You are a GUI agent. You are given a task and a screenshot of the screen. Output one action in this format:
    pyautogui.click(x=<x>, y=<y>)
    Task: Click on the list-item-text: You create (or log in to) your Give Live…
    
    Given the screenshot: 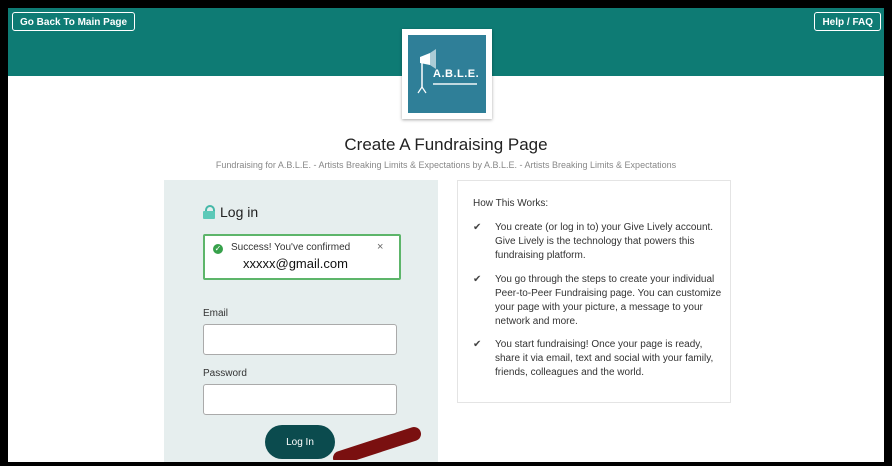 What is the action you would take?
    pyautogui.click(x=604, y=241)
    